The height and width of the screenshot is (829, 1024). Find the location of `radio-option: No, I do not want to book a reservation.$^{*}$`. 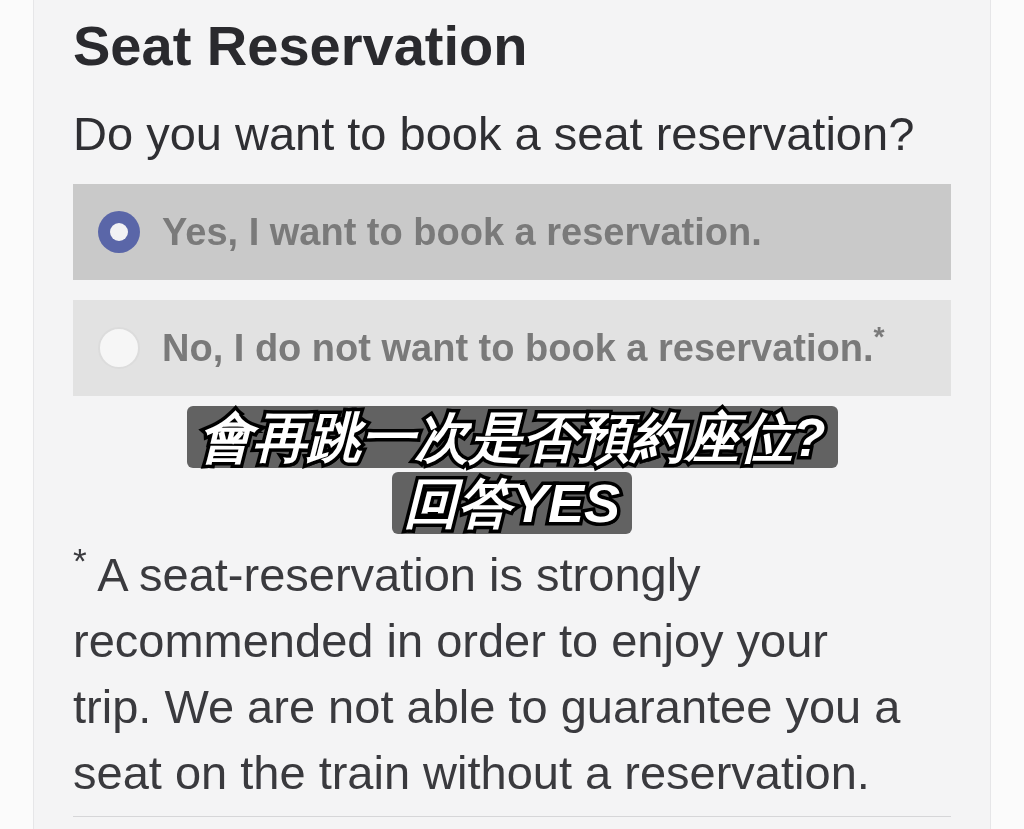

radio-option: No, I do not want to book a reservation.$^{*}$ is located at coordinates (512, 348).